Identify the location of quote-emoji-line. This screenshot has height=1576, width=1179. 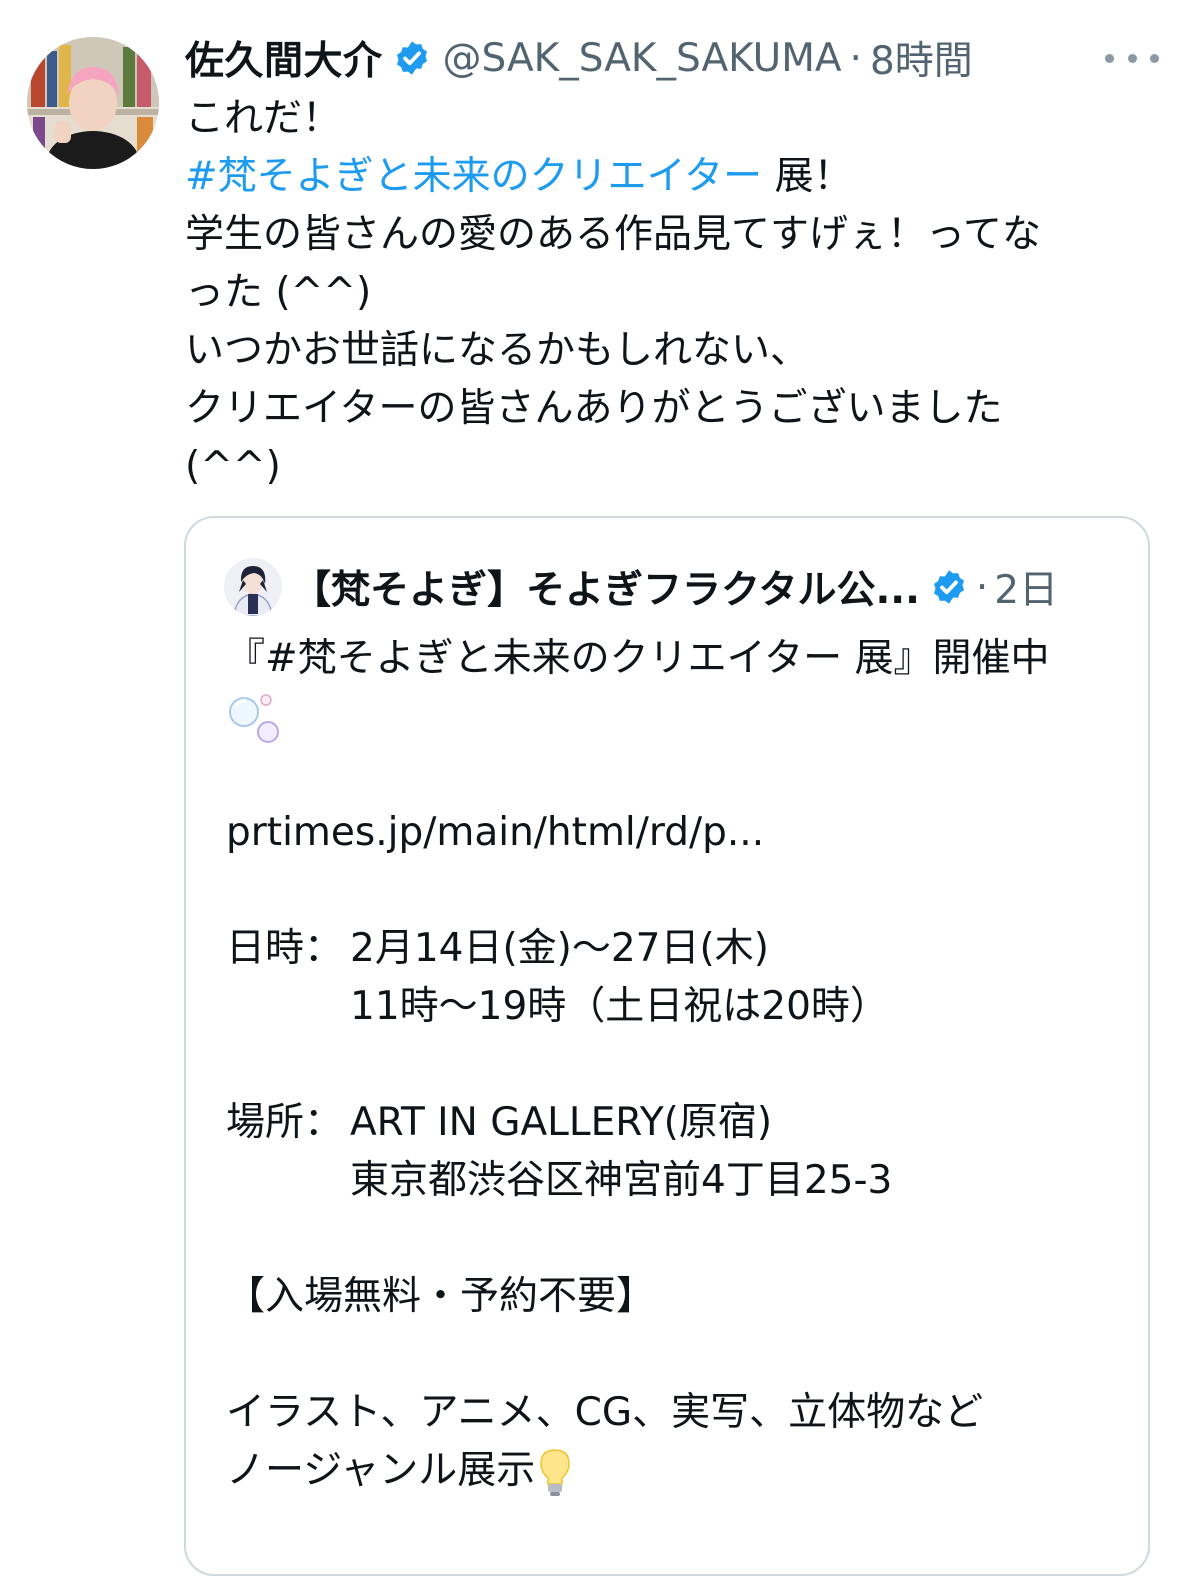
(676, 717).